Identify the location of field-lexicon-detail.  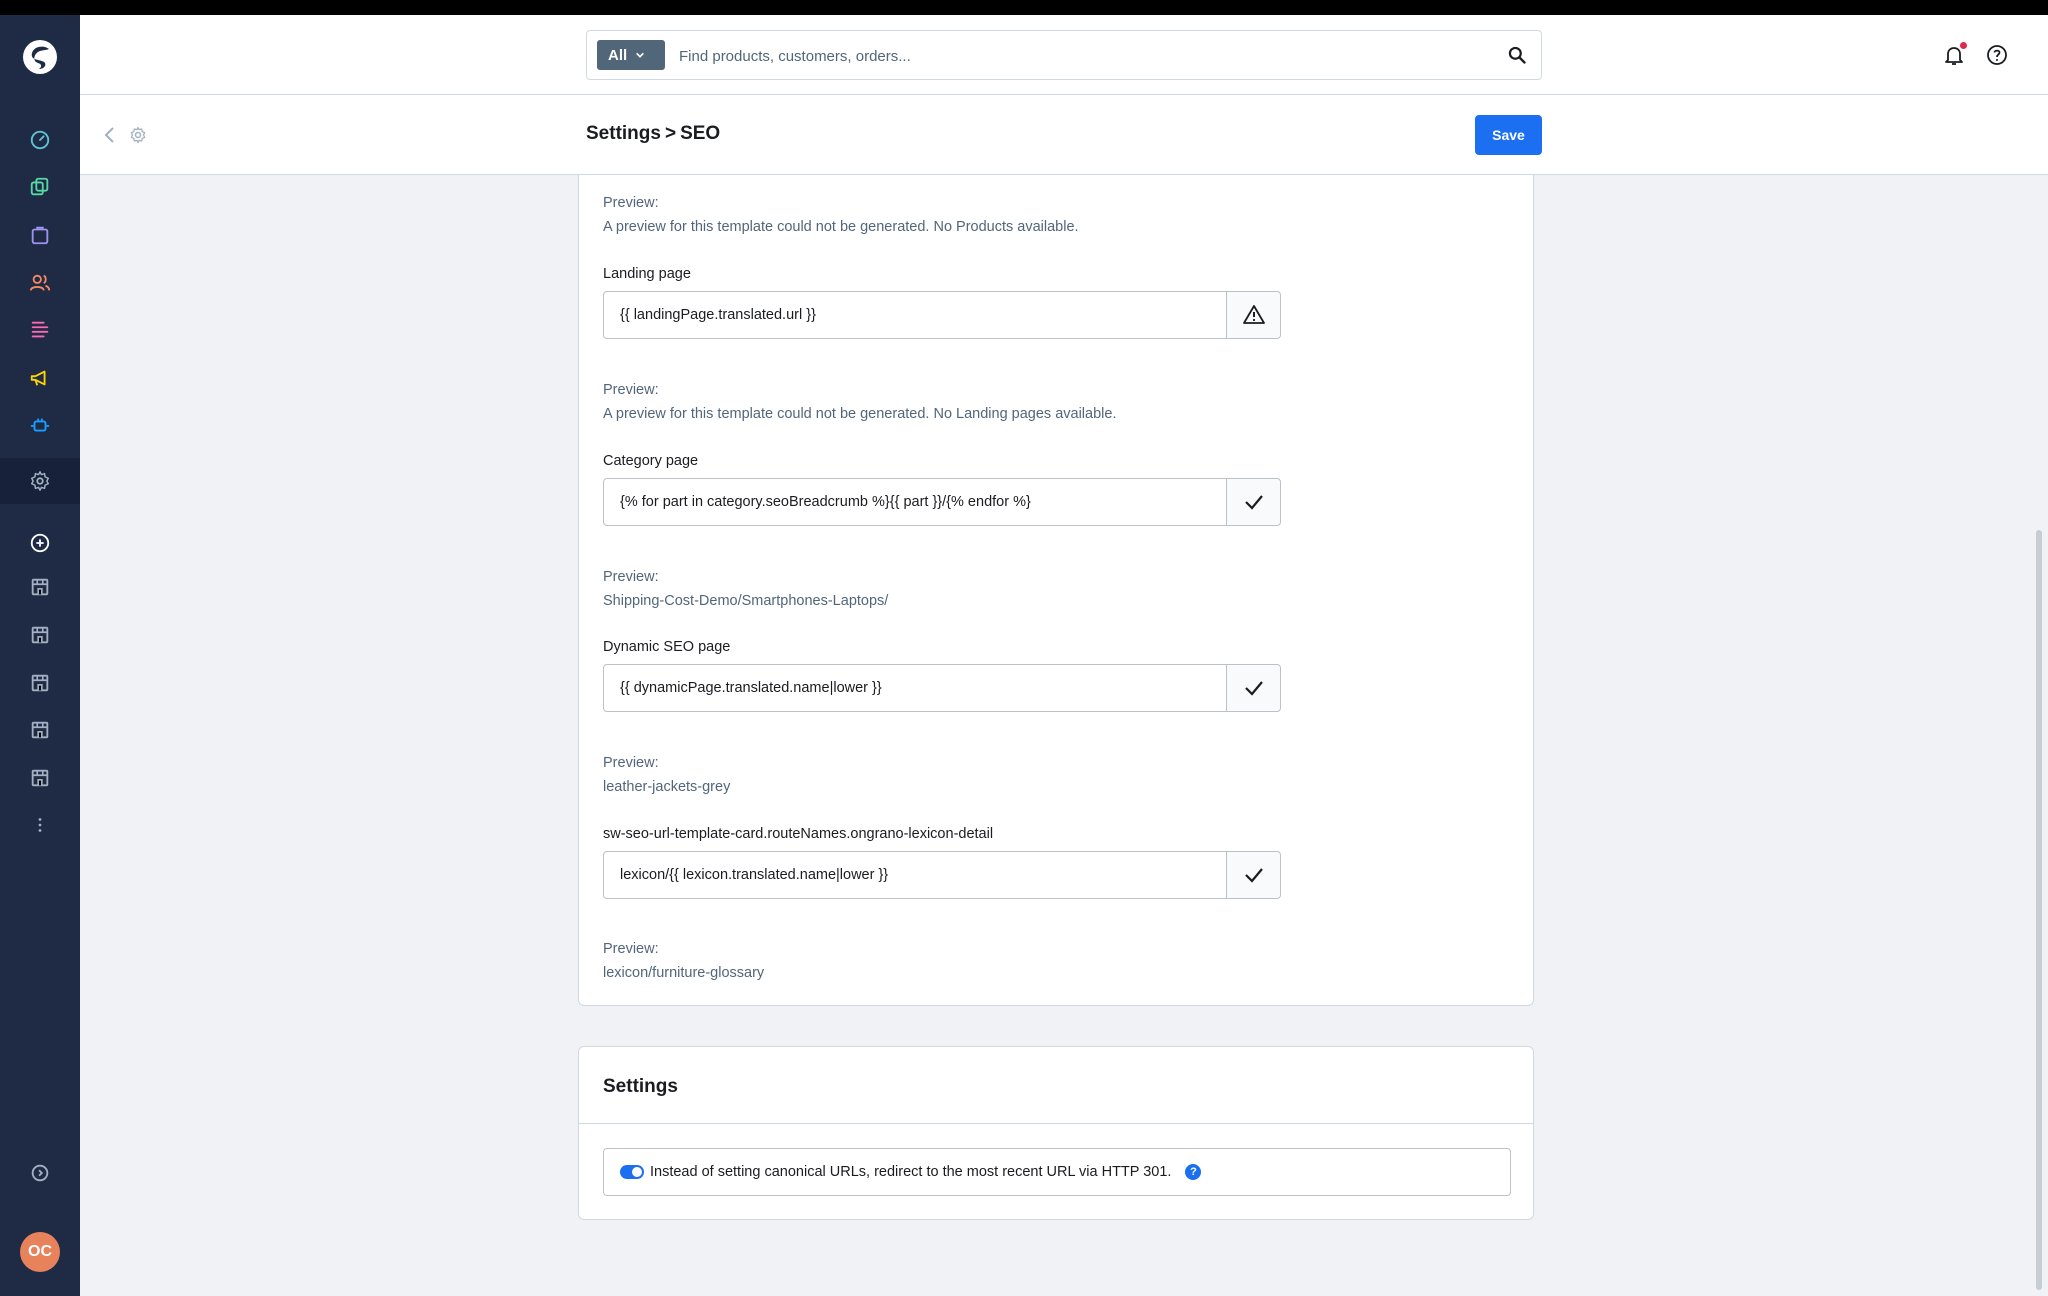
(942, 875).